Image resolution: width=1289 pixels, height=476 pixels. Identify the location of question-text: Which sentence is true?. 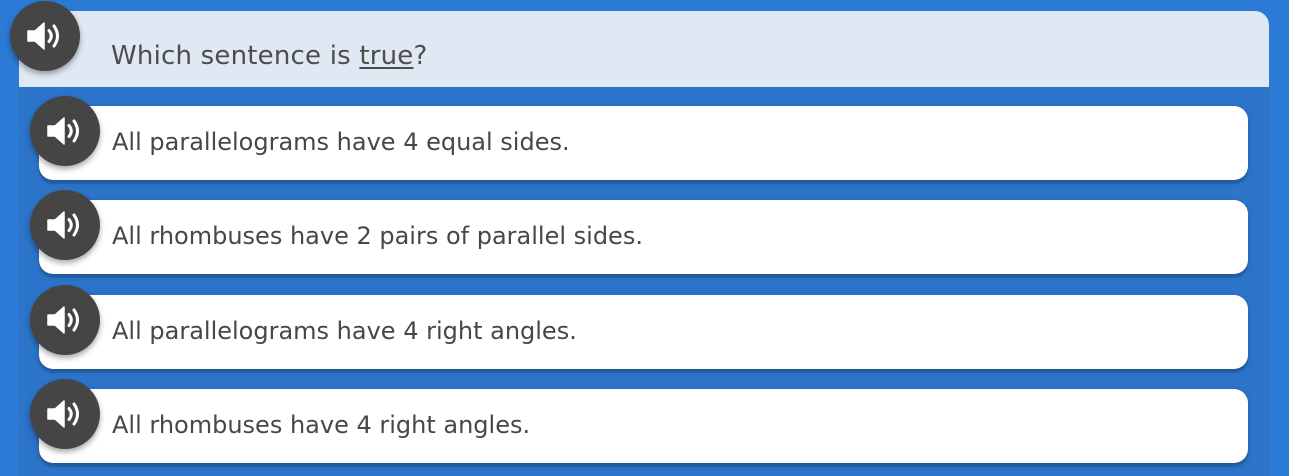
(269, 56).